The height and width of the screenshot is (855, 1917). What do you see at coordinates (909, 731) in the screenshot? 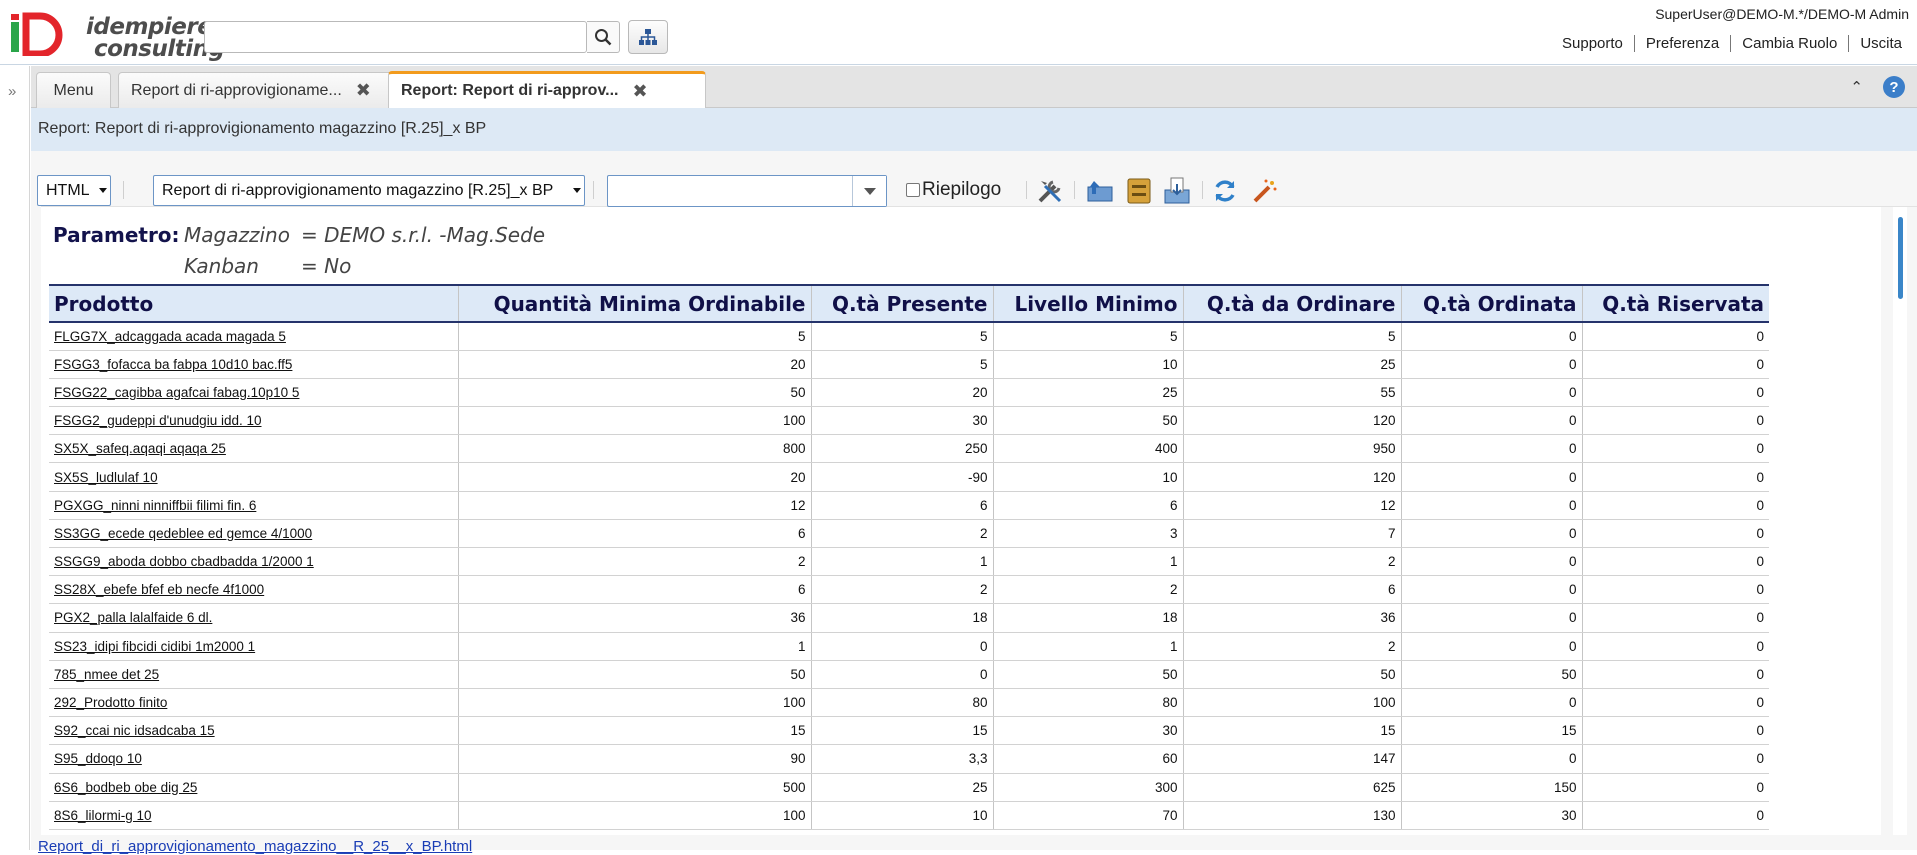
I see `table-row: S92_ccai nic idsadcaba 15 15 15 30 15 15 0` at bounding box center [909, 731].